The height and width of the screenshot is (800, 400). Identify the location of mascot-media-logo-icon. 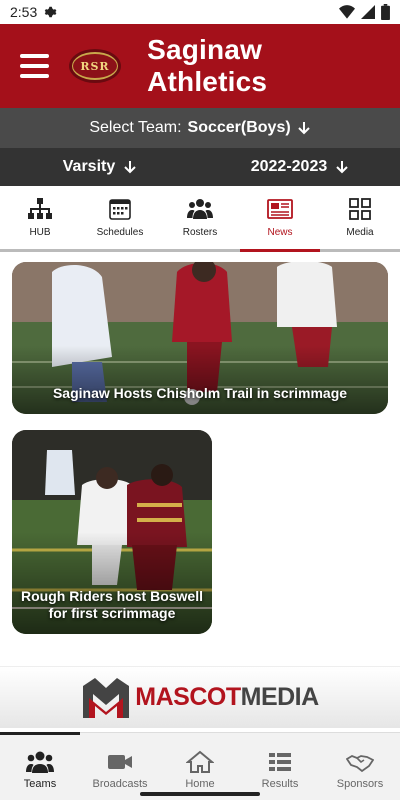
(106, 697).